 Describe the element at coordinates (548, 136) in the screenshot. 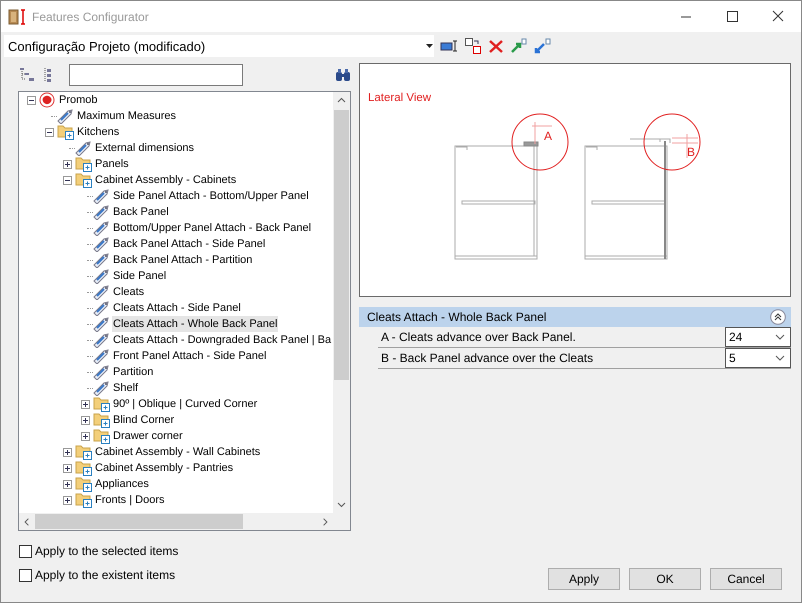

I see `detail-label: A` at that location.